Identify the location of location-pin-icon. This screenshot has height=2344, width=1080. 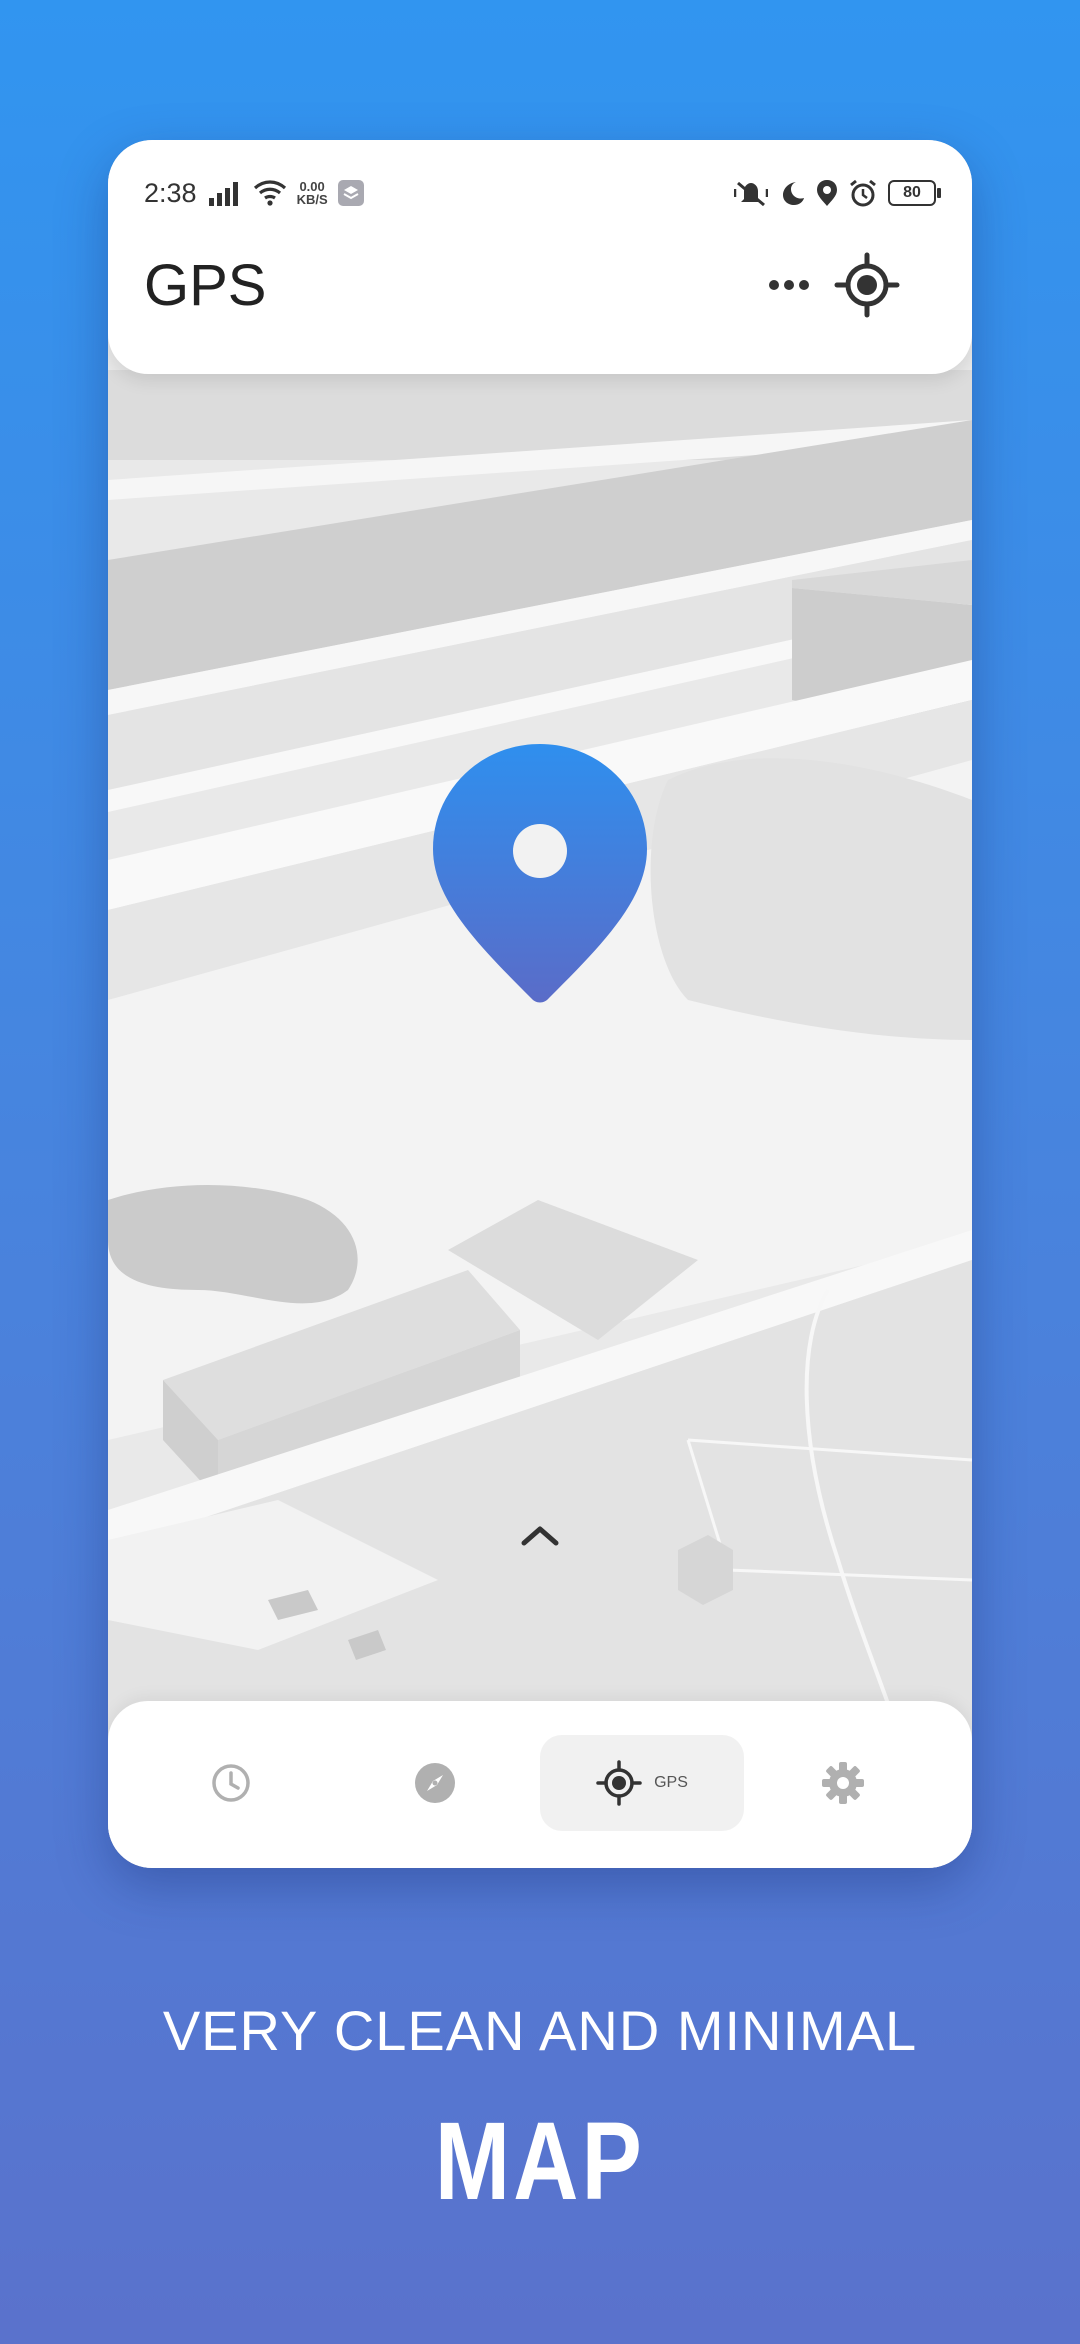
(540, 877).